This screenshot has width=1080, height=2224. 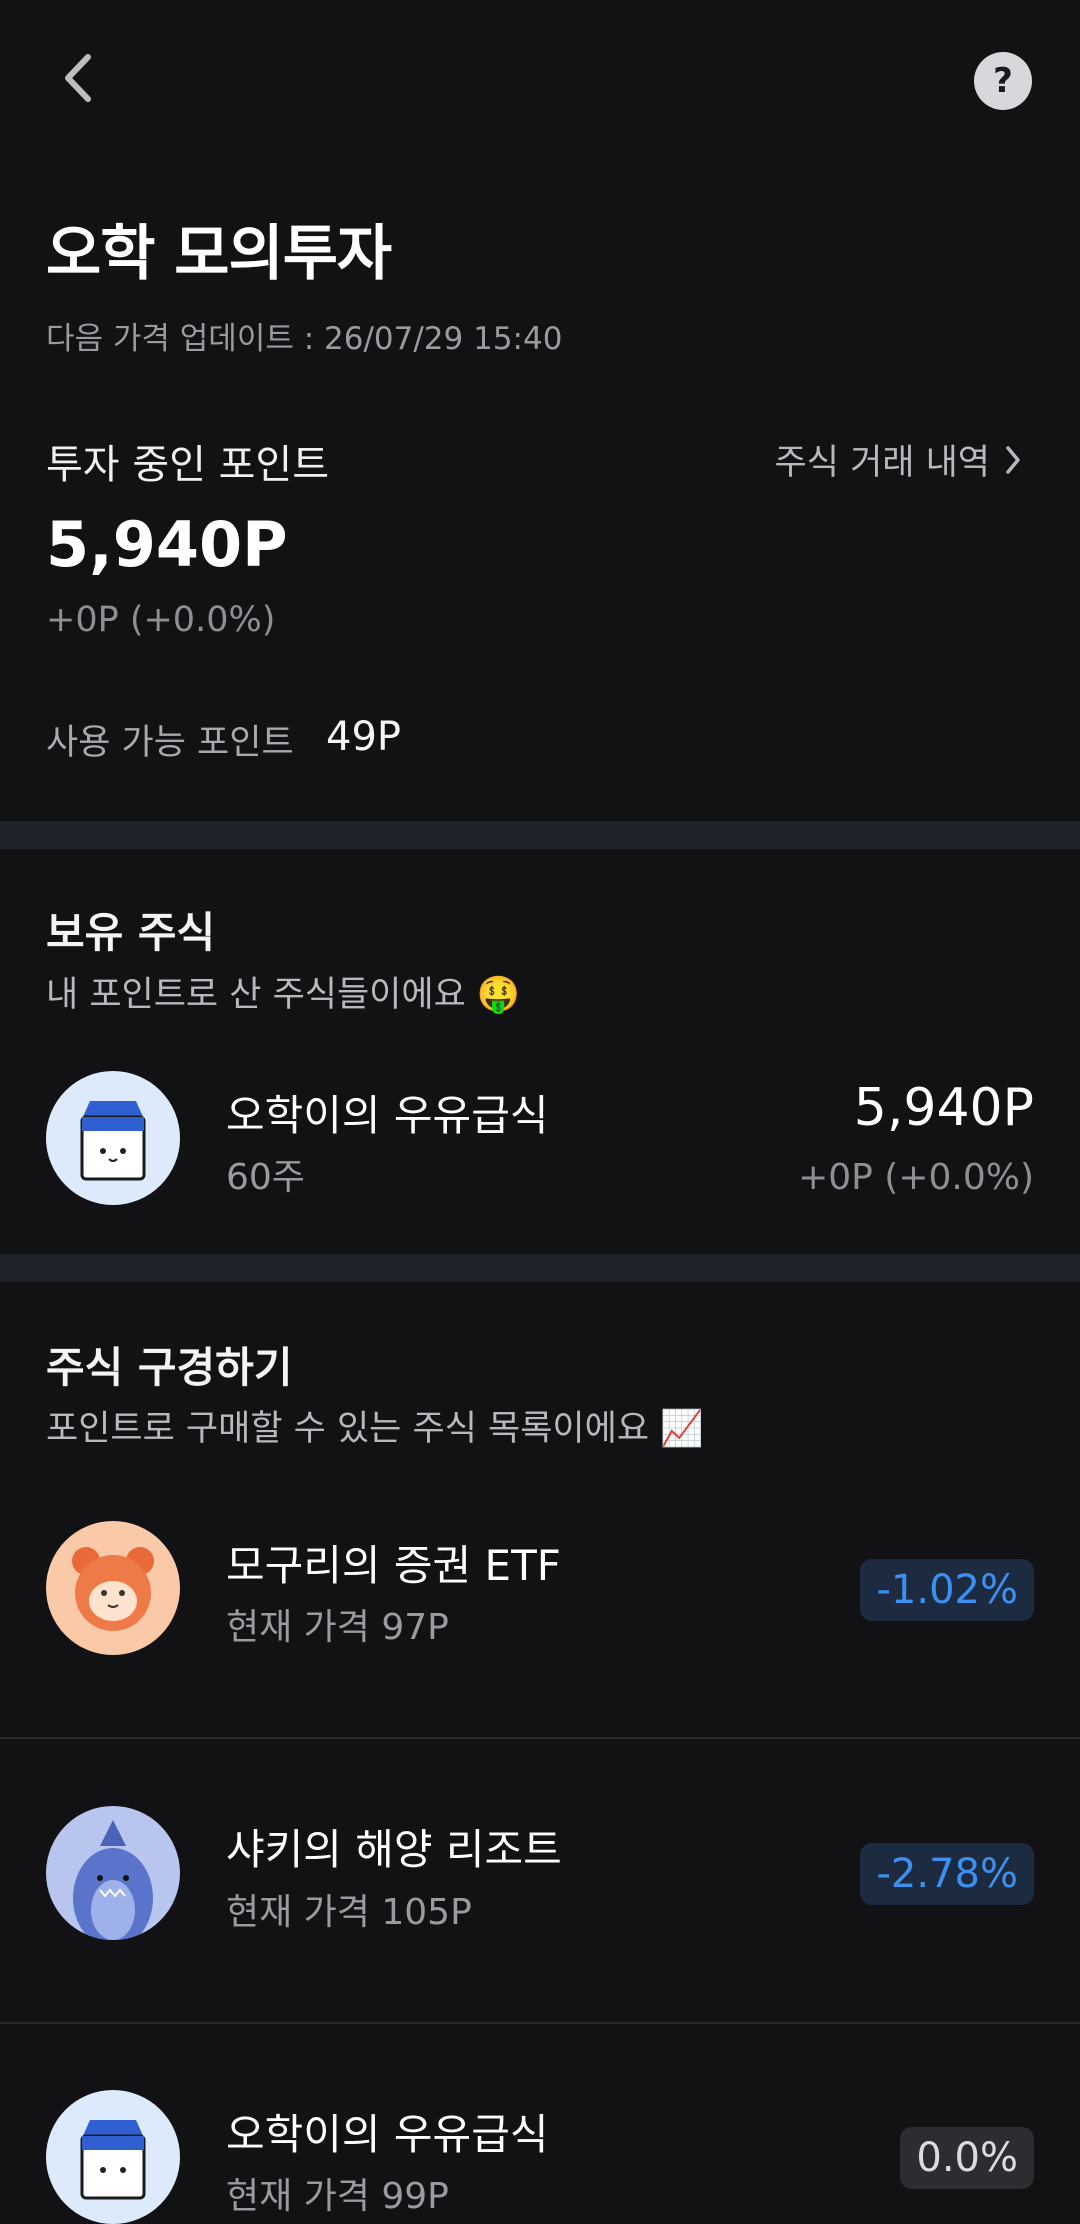 I want to click on holdings-subtitle: 내 포인트로 산 주식들이에요 🤑, so click(x=283, y=995).